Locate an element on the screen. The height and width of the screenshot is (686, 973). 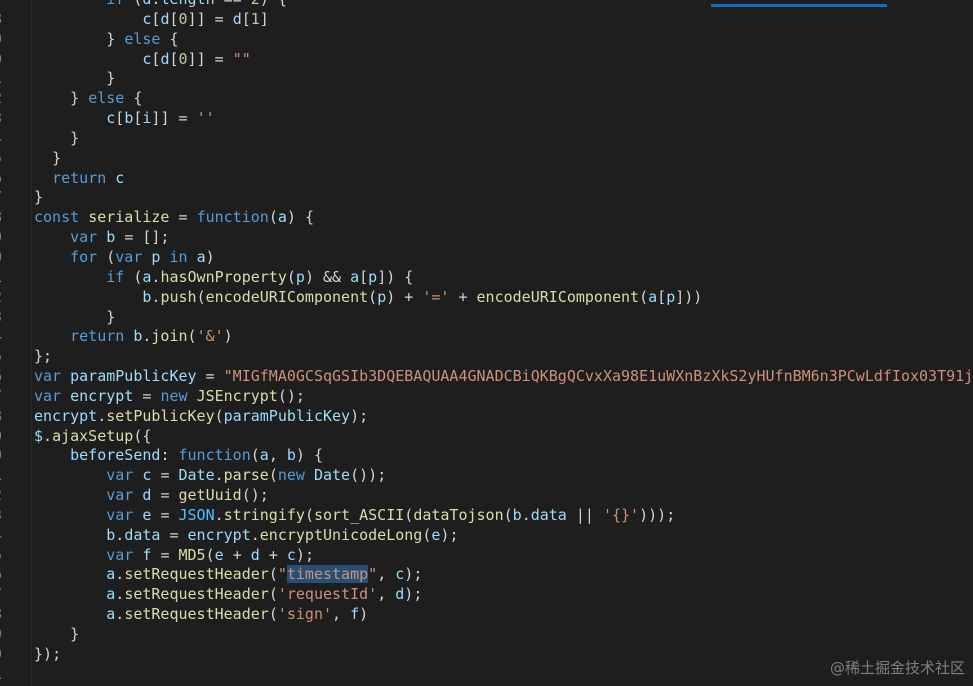
code-line: 8 a.setRequestHeader('sign', f) is located at coordinates (486, 615).